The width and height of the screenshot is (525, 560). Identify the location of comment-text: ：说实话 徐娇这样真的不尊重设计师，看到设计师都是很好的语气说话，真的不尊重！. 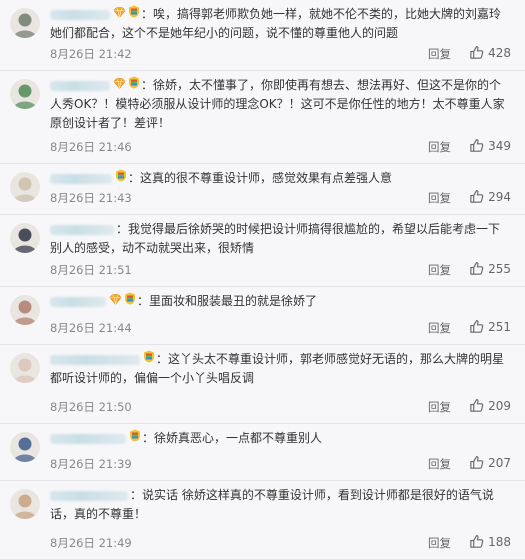
(280, 505).